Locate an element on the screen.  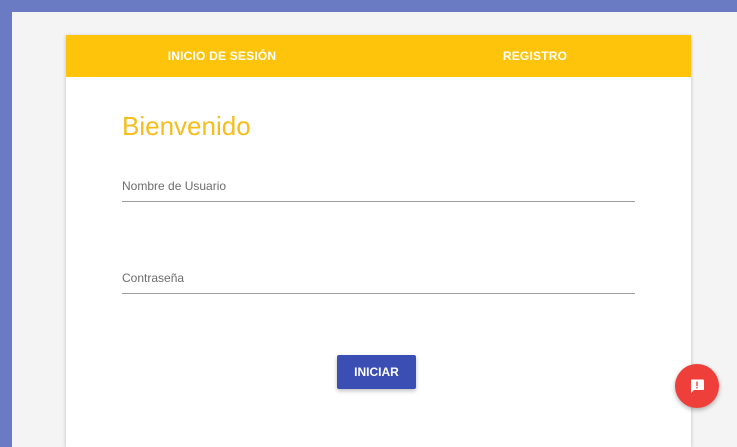
tab-bar: INICIO DE SESIÓN REGISTRO is located at coordinates (378, 56).